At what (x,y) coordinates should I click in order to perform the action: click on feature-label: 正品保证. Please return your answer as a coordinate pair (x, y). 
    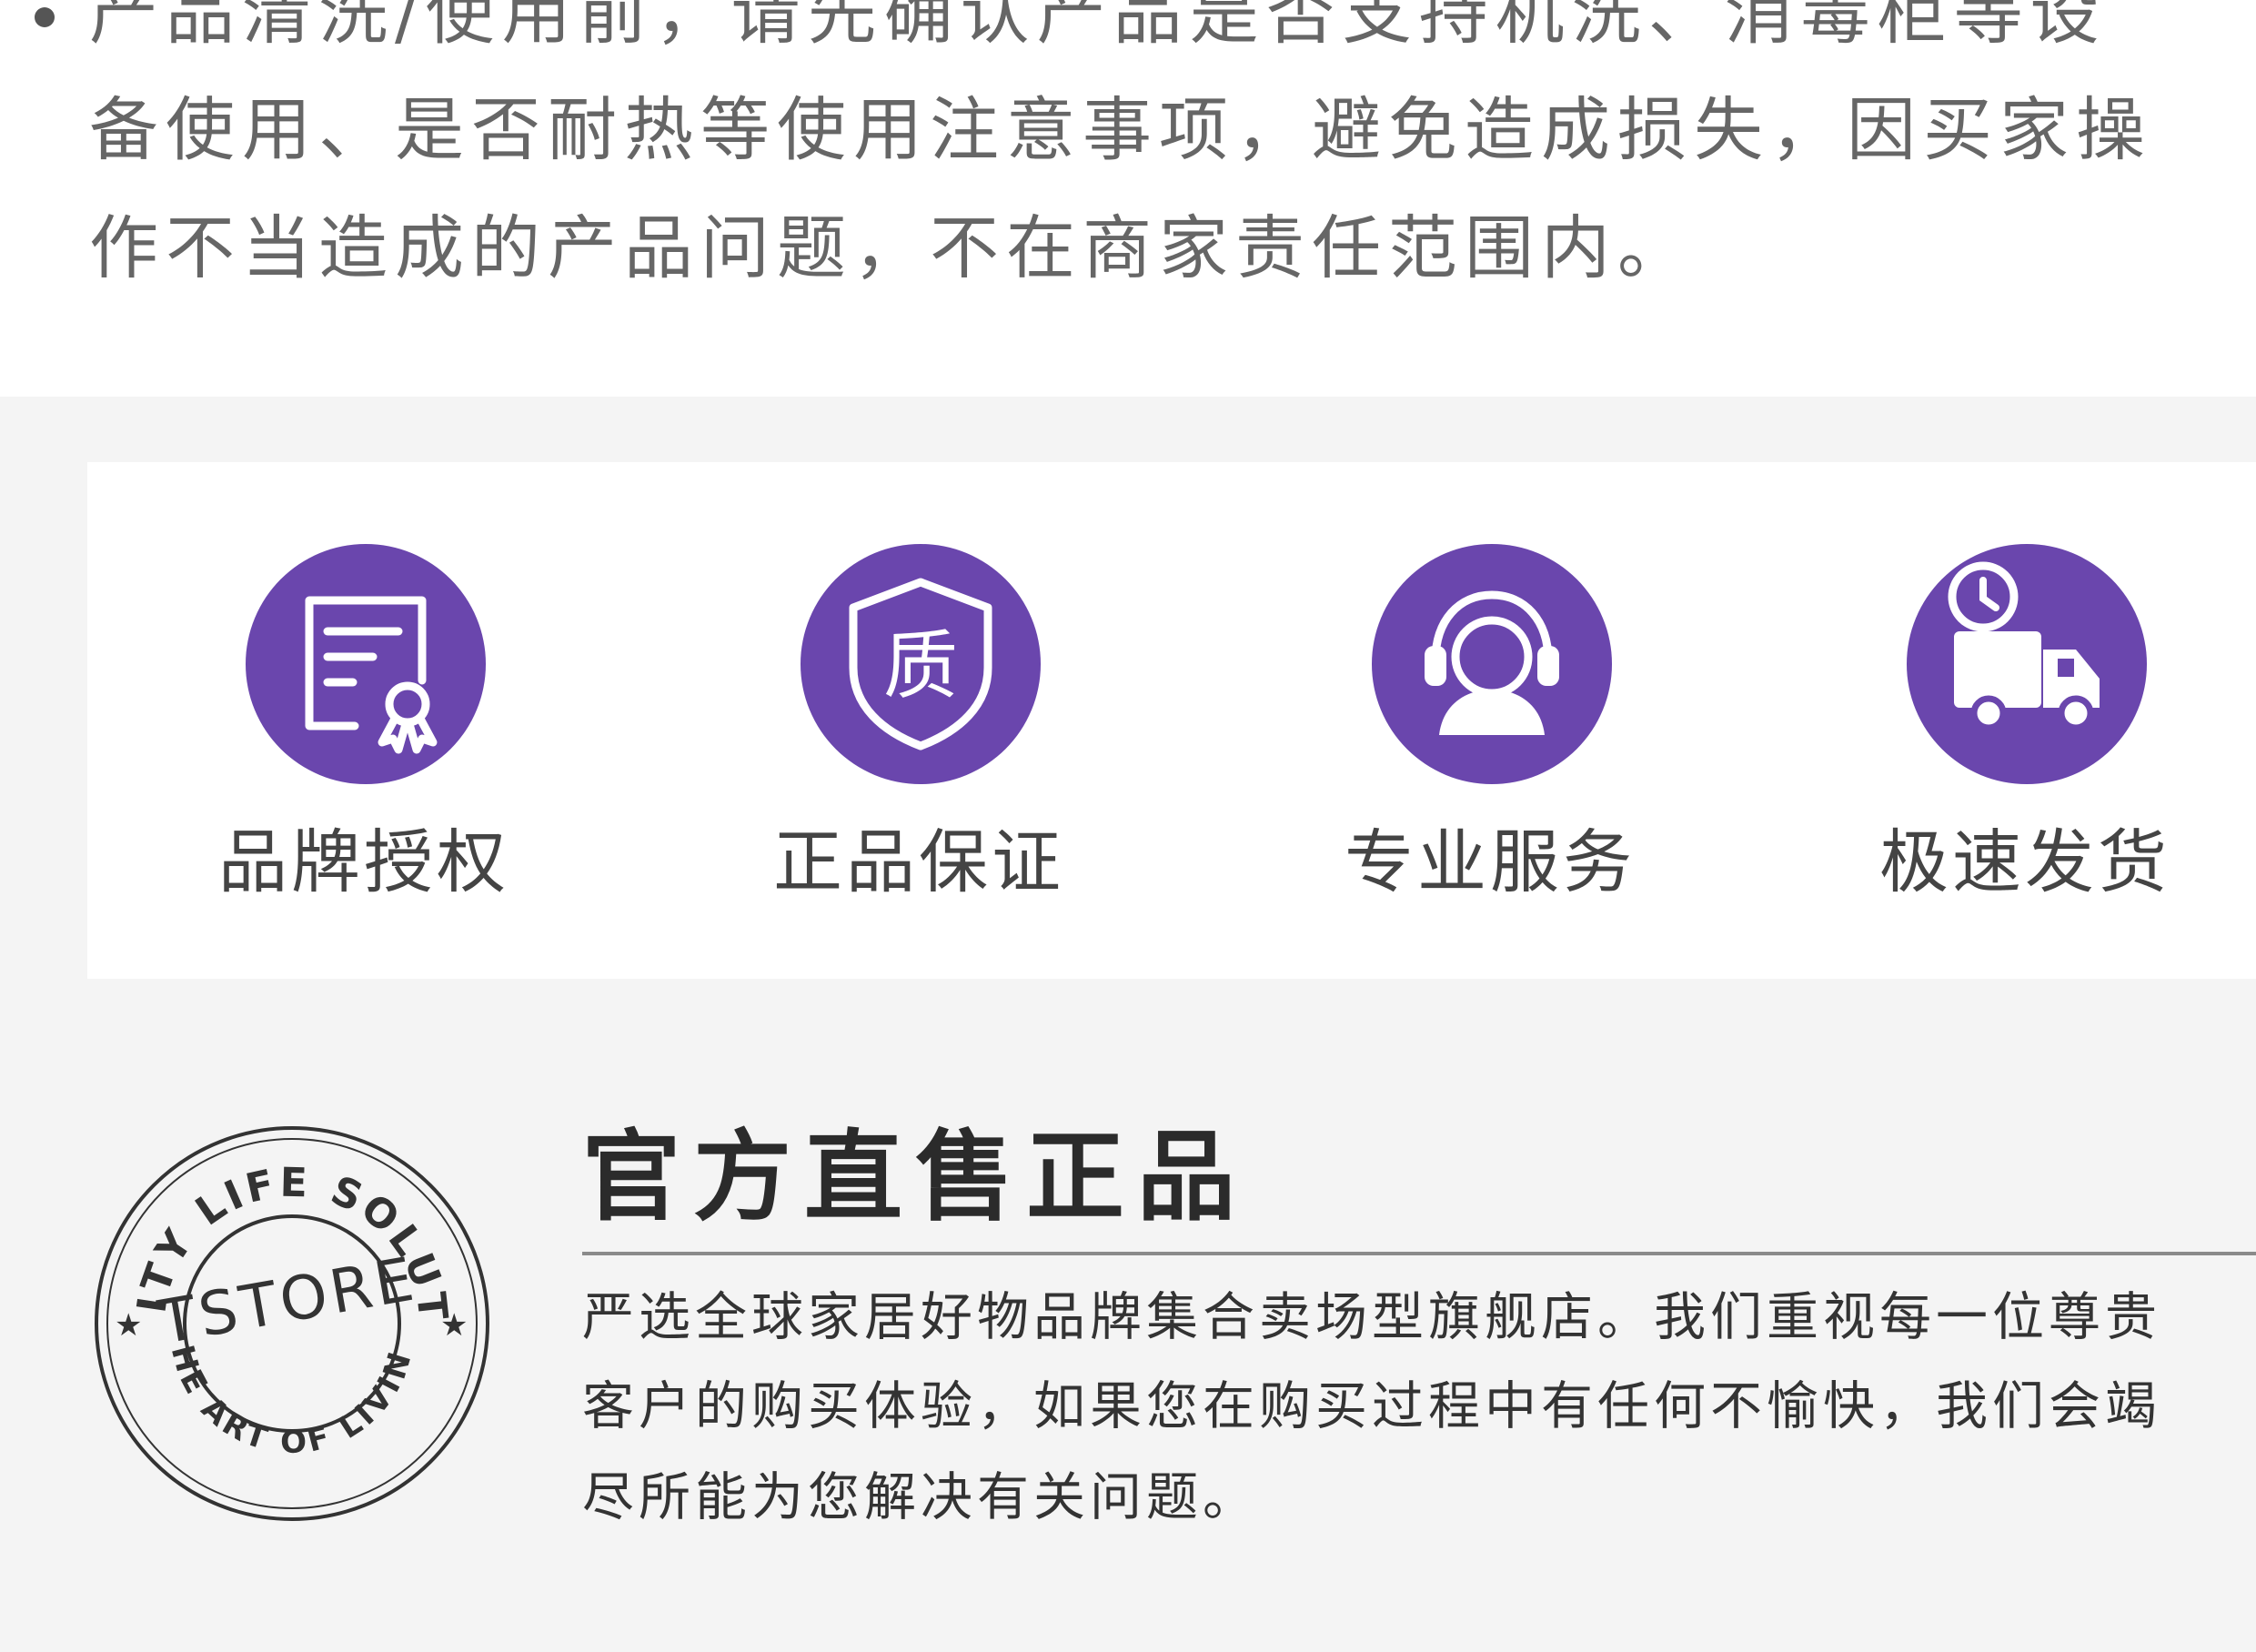
    Looking at the image, I should click on (918, 861).